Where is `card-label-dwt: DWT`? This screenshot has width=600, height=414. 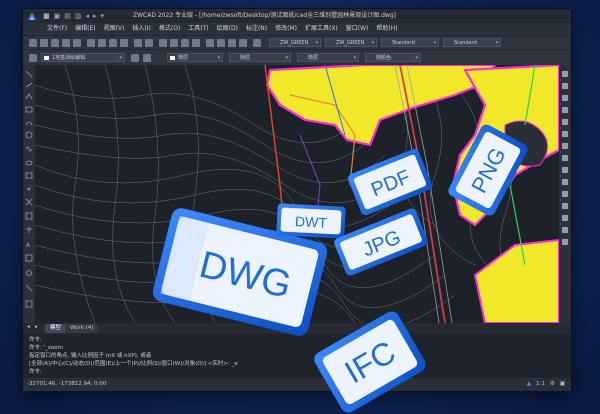
card-label-dwt: DWT is located at coordinates (311, 222).